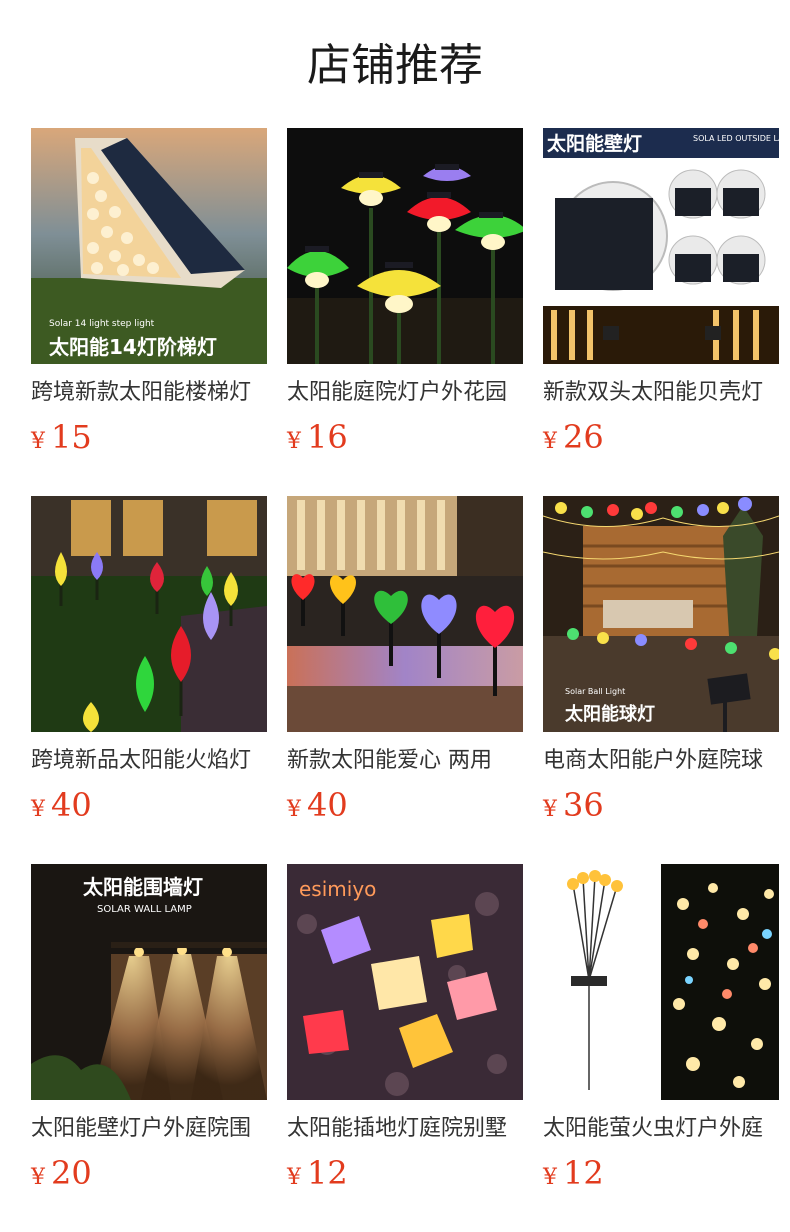 The image size is (790, 1232). I want to click on product-name: 跨境新款太阳能楼梯灯, so click(149, 393).